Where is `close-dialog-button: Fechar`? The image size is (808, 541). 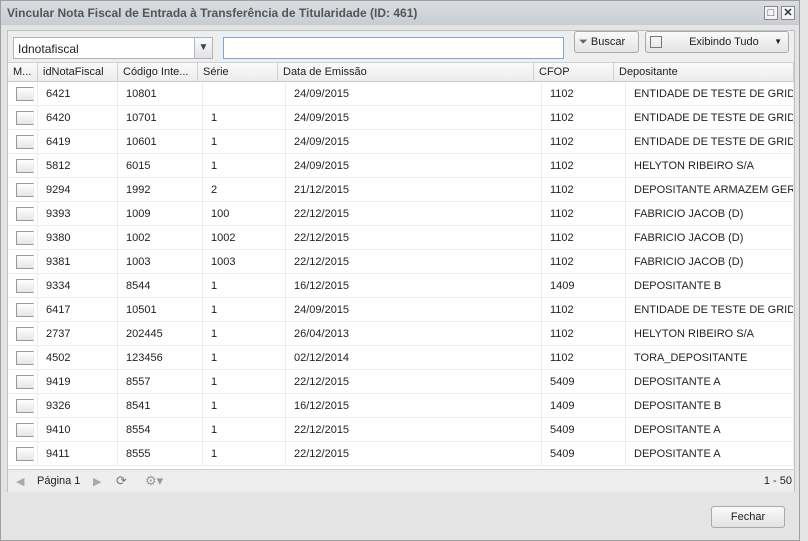
close-dialog-button: Fechar is located at coordinates (748, 517).